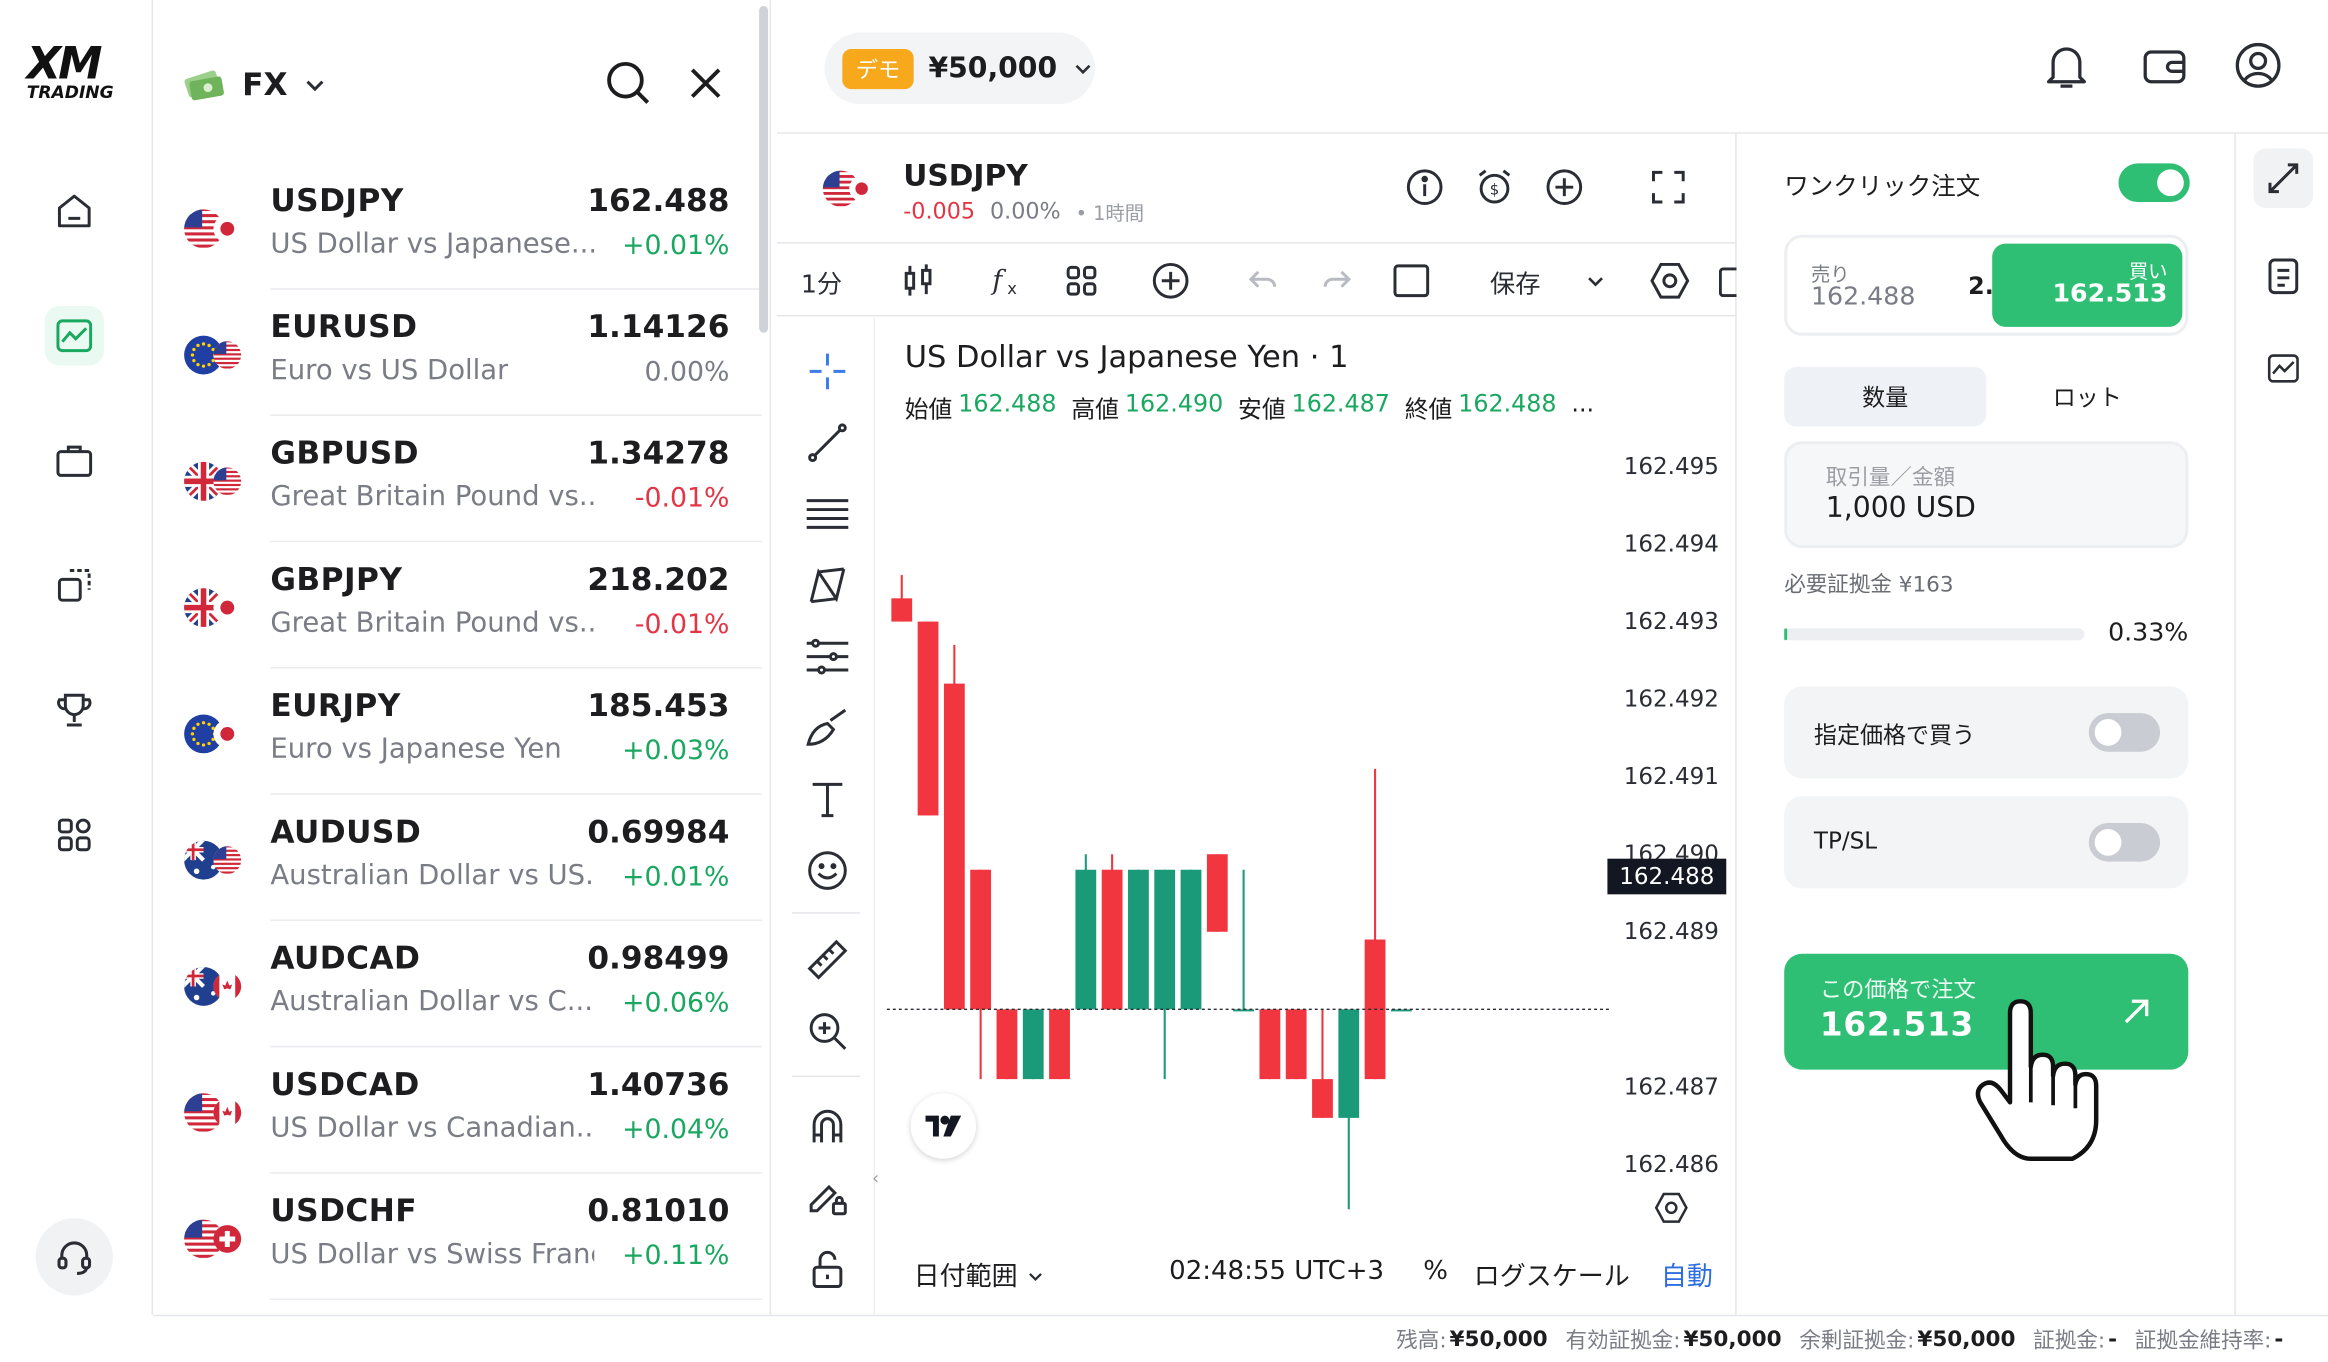 This screenshot has width=2328, height=1362. Describe the element at coordinates (74, 336) in the screenshot. I see `markets-button` at that location.